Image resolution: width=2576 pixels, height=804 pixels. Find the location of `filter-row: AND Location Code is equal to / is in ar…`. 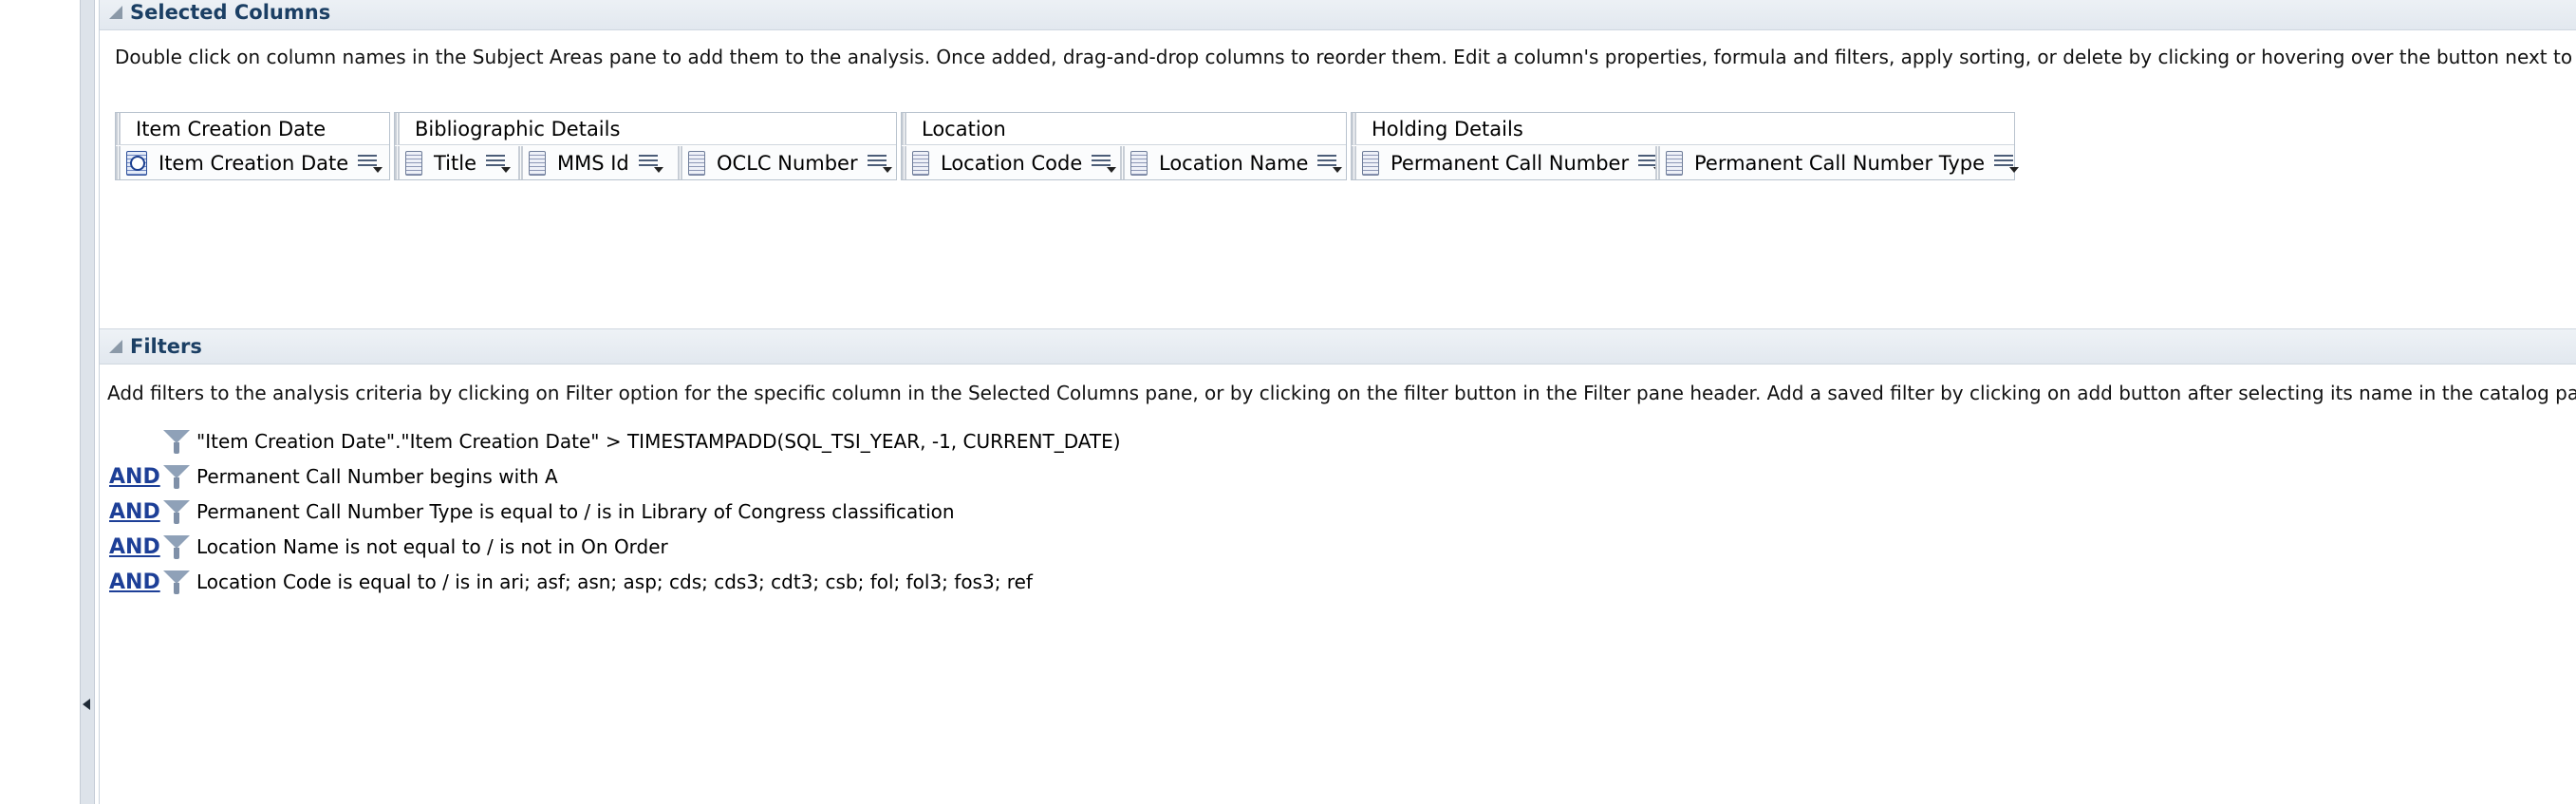

filter-row: AND Location Code is equal to / is in ar… is located at coordinates (567, 582).